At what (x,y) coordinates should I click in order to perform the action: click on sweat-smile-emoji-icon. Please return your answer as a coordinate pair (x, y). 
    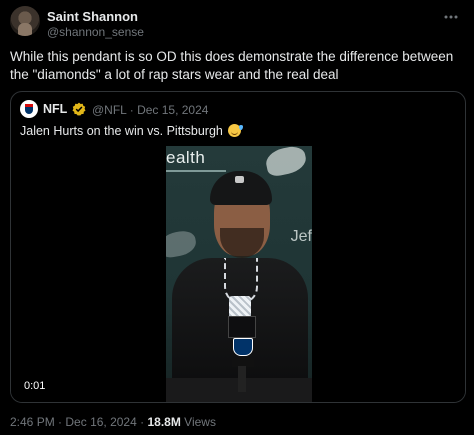
    Looking at the image, I should click on (236, 130).